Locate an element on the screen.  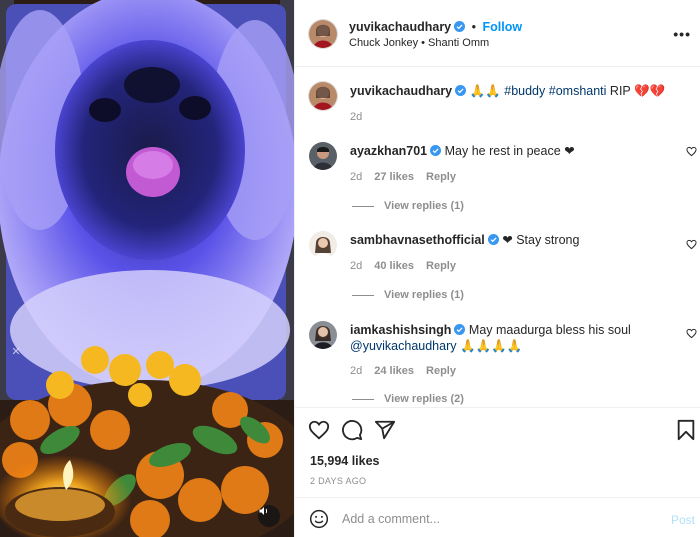
caption-emoji: 🙏🙏 is located at coordinates (485, 91).